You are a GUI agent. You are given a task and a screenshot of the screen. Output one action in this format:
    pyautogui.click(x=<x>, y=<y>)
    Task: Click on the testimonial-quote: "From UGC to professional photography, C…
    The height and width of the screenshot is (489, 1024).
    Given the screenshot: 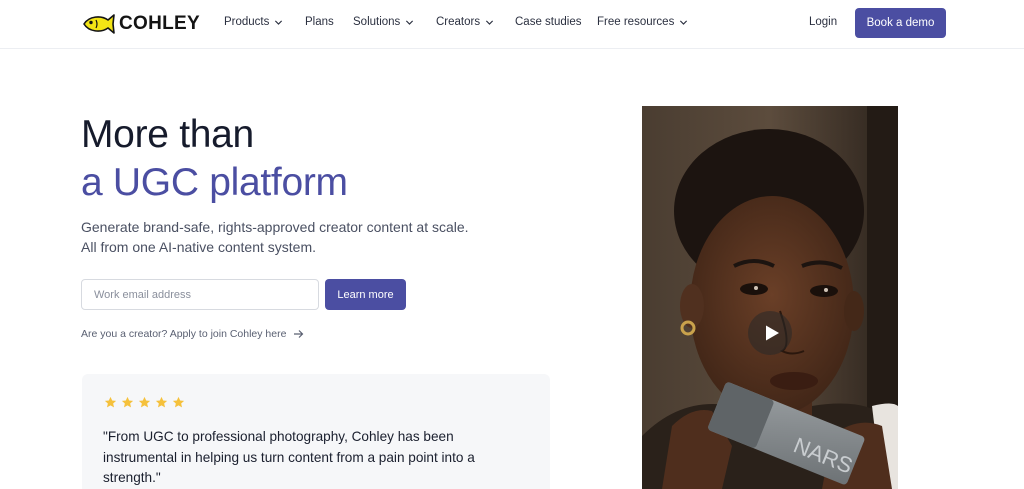 What is the action you would take?
    pyautogui.click(x=289, y=457)
    